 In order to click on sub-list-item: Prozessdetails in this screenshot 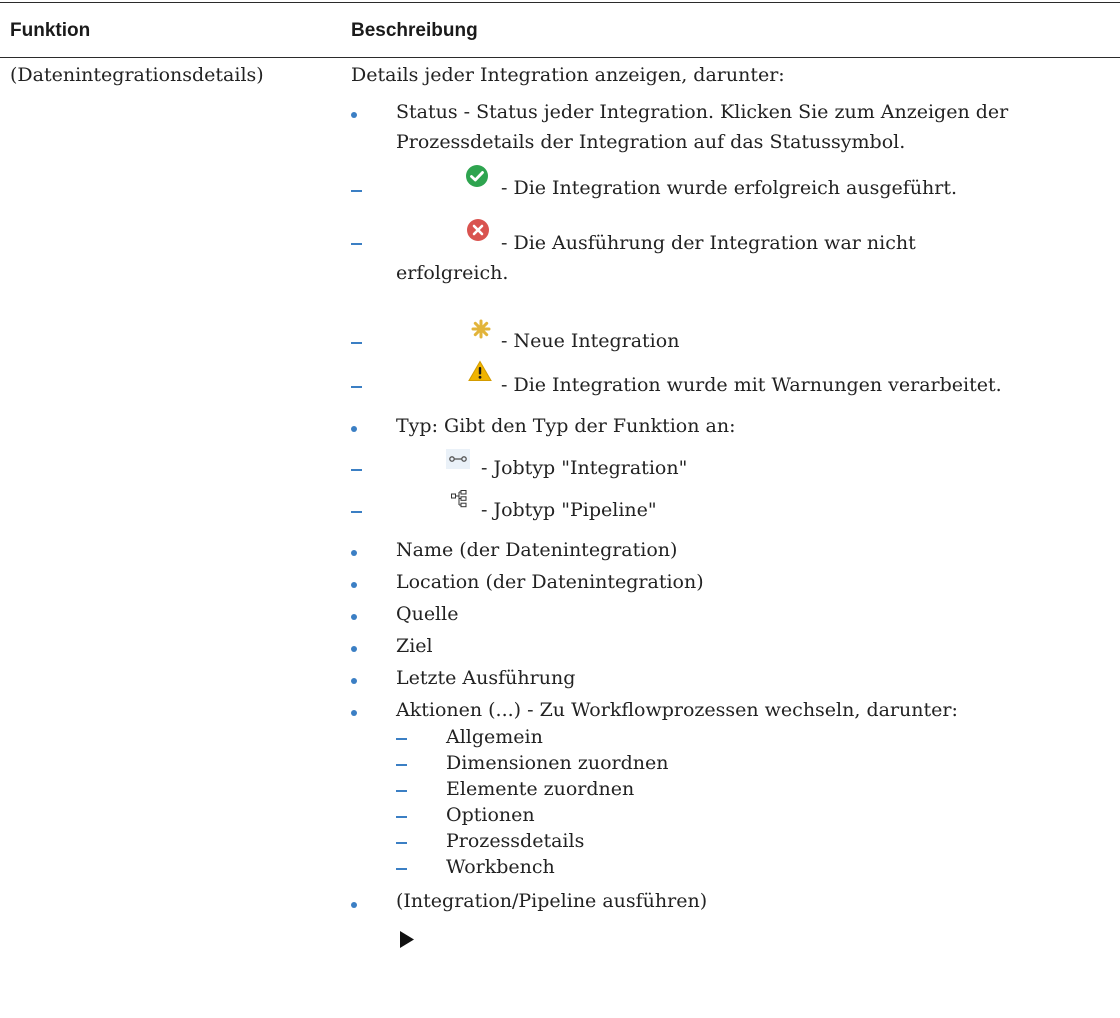, I will do `click(515, 841)`.